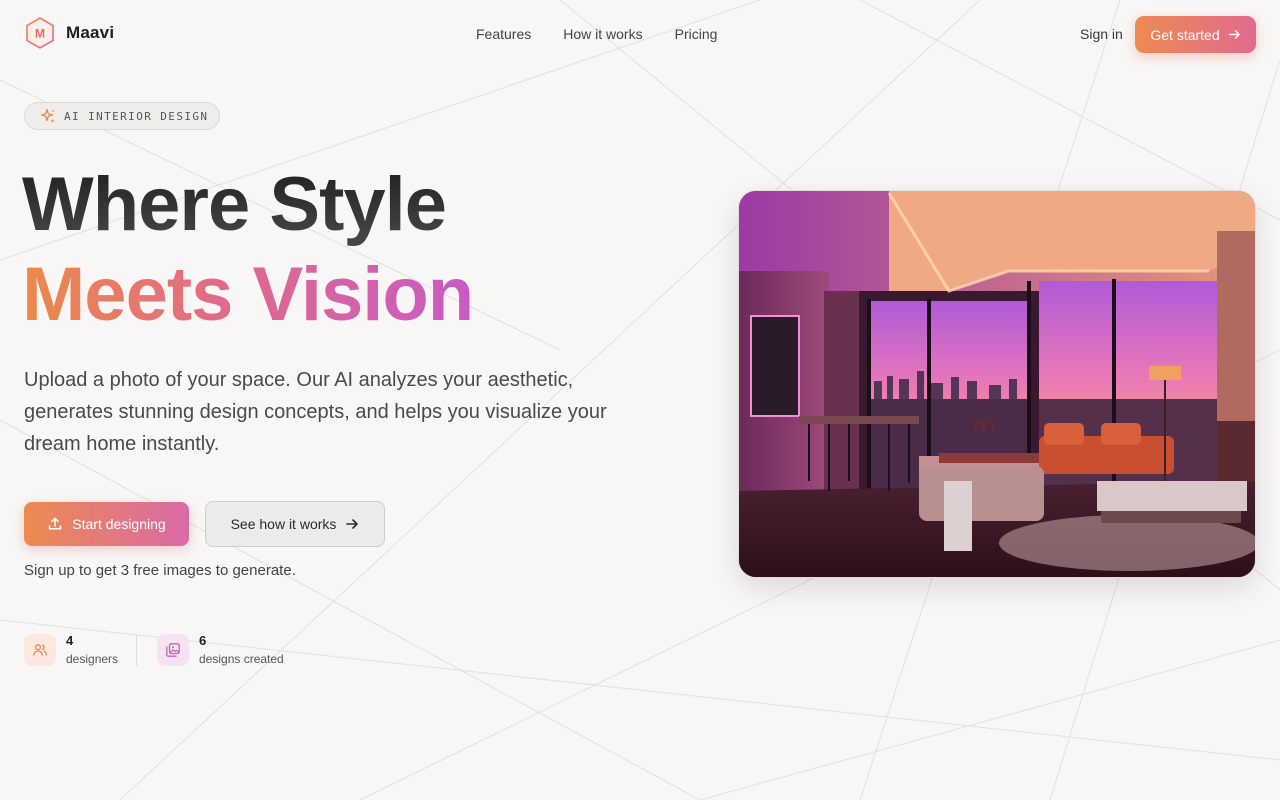  I want to click on start-designing-label: Start designing, so click(119, 524).